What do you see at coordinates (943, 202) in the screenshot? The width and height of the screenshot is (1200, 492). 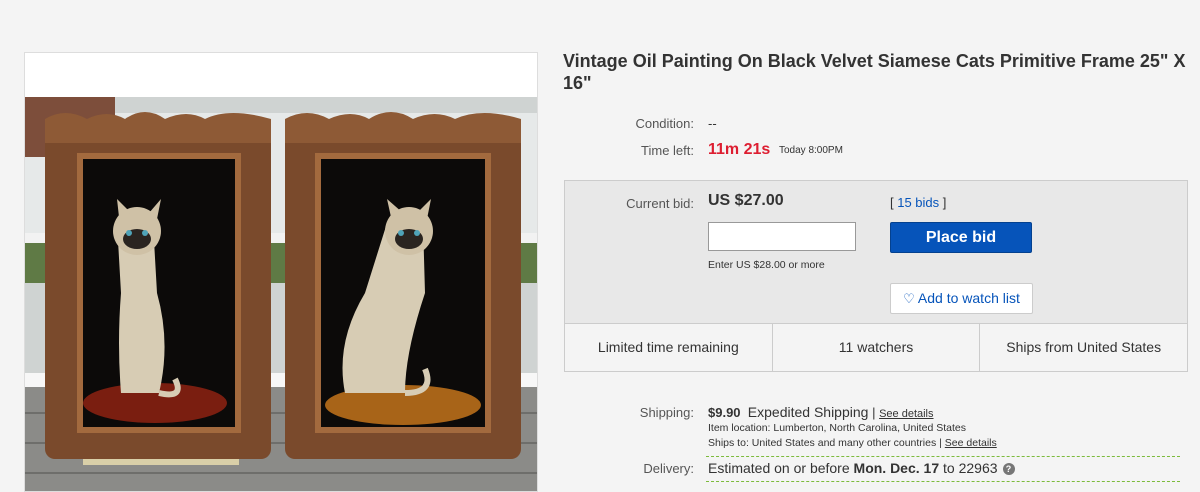 I see `bid-count-close: ]` at bounding box center [943, 202].